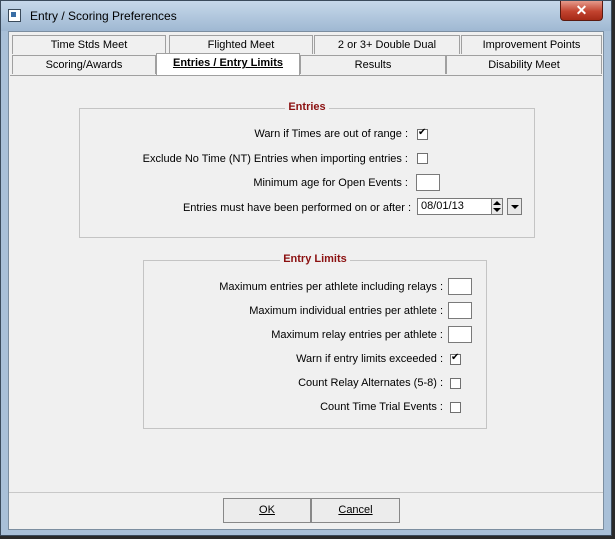 This screenshot has width=615, height=539. I want to click on tab-entries-entry-limits: Entries / Entry Limits, so click(228, 64).